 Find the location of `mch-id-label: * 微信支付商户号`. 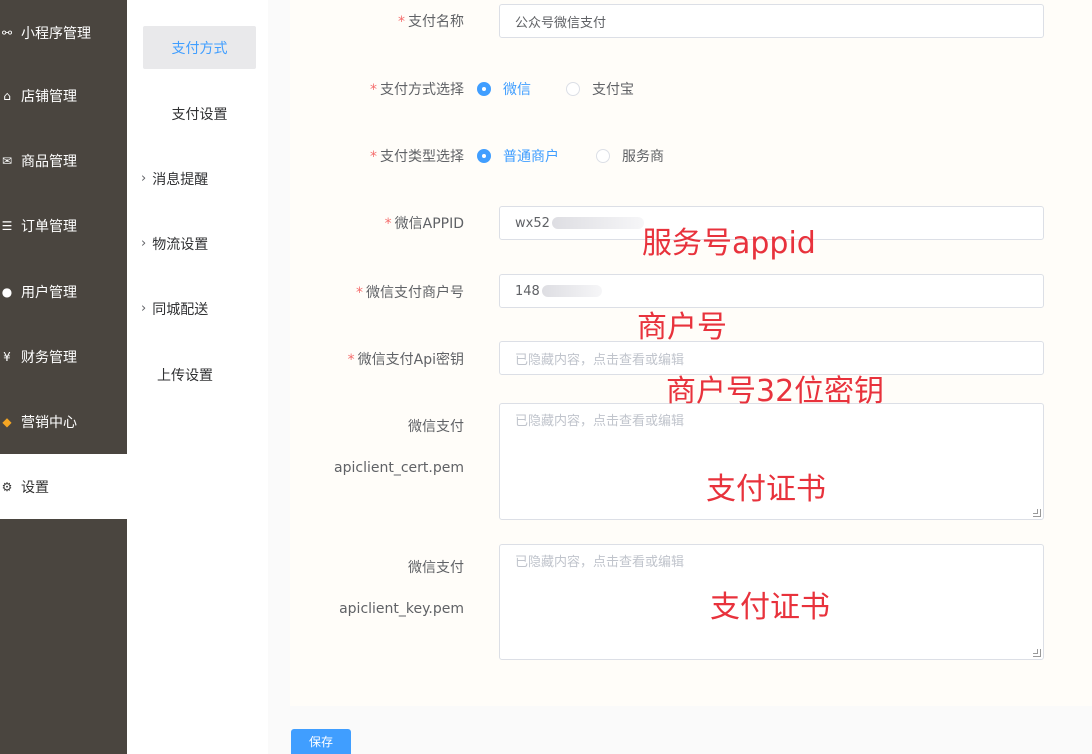

mch-id-label: * 微信支付商户号 is located at coordinates (410, 293).